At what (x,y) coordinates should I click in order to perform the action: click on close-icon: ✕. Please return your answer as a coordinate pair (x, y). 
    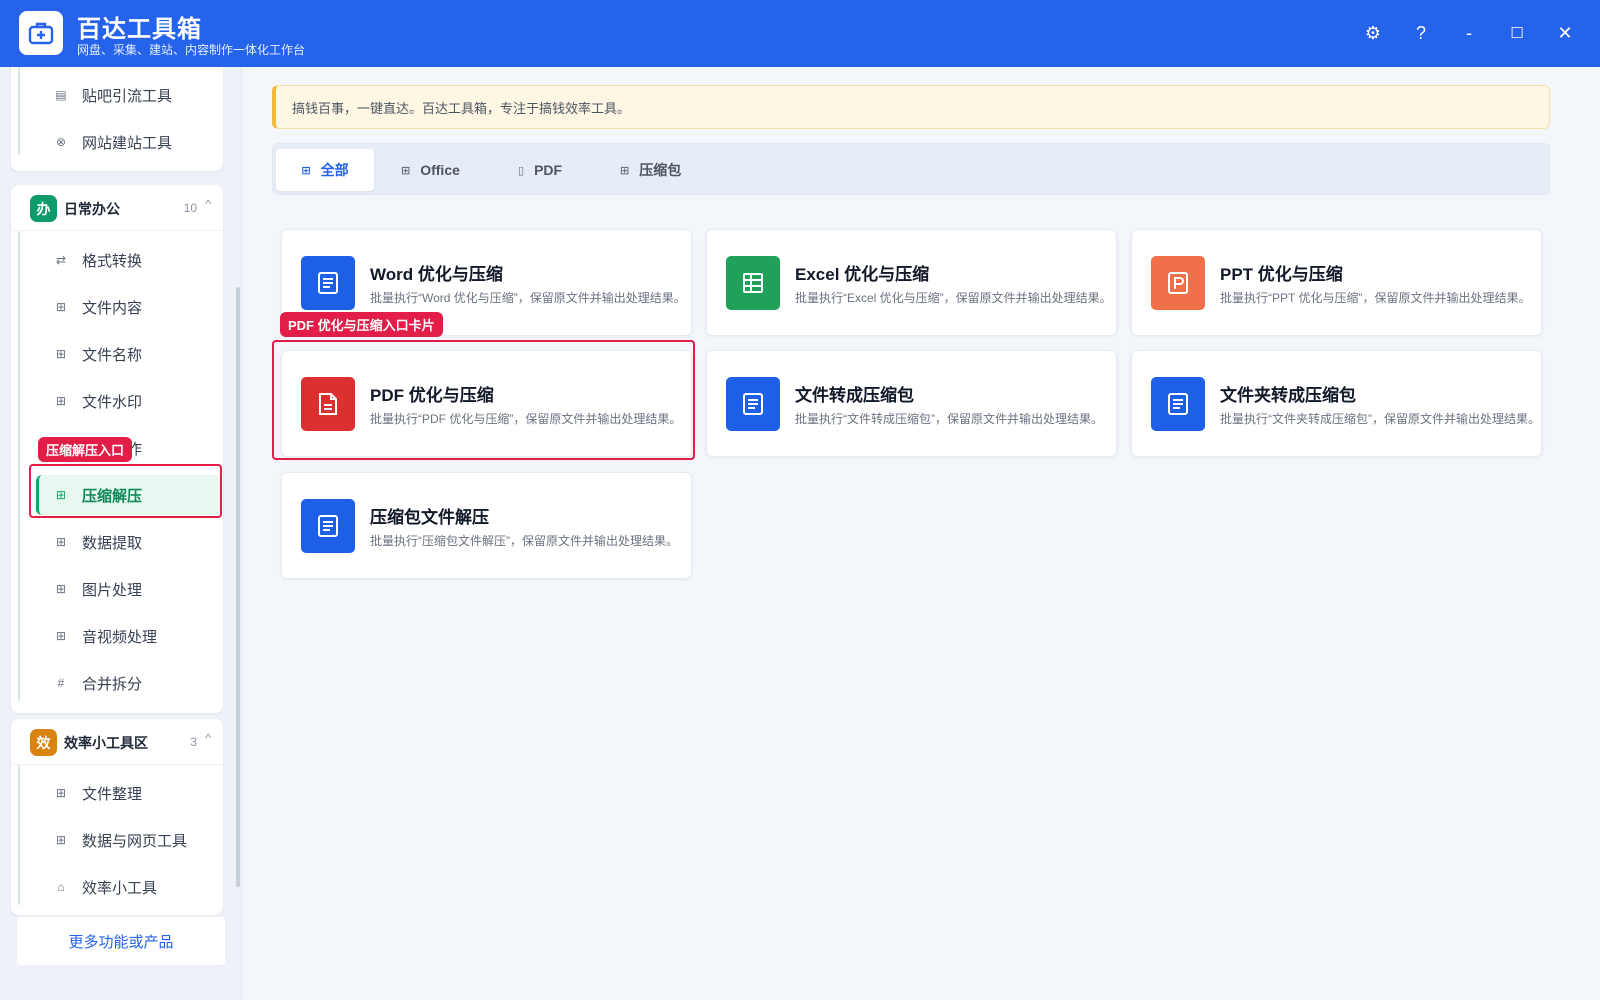
    Looking at the image, I should click on (1565, 32).